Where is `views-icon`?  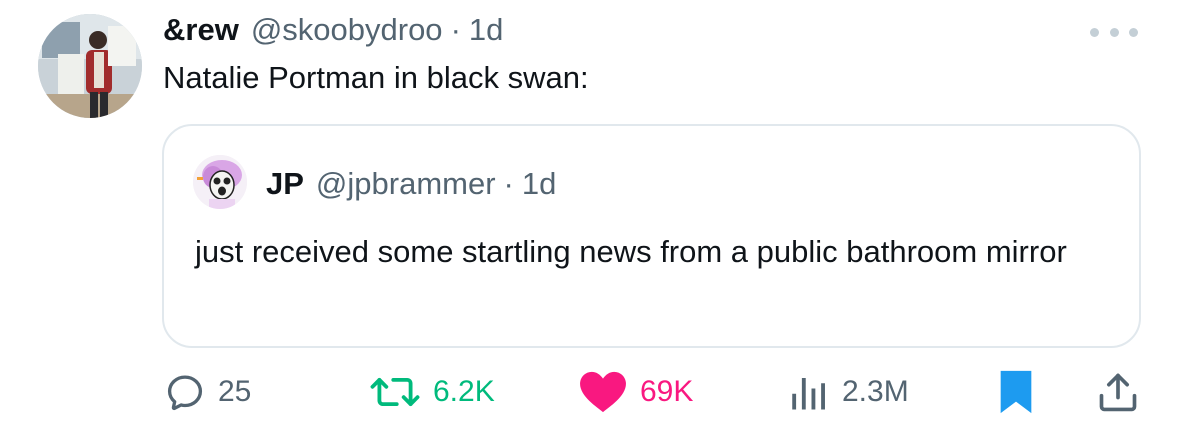 views-icon is located at coordinates (808, 394).